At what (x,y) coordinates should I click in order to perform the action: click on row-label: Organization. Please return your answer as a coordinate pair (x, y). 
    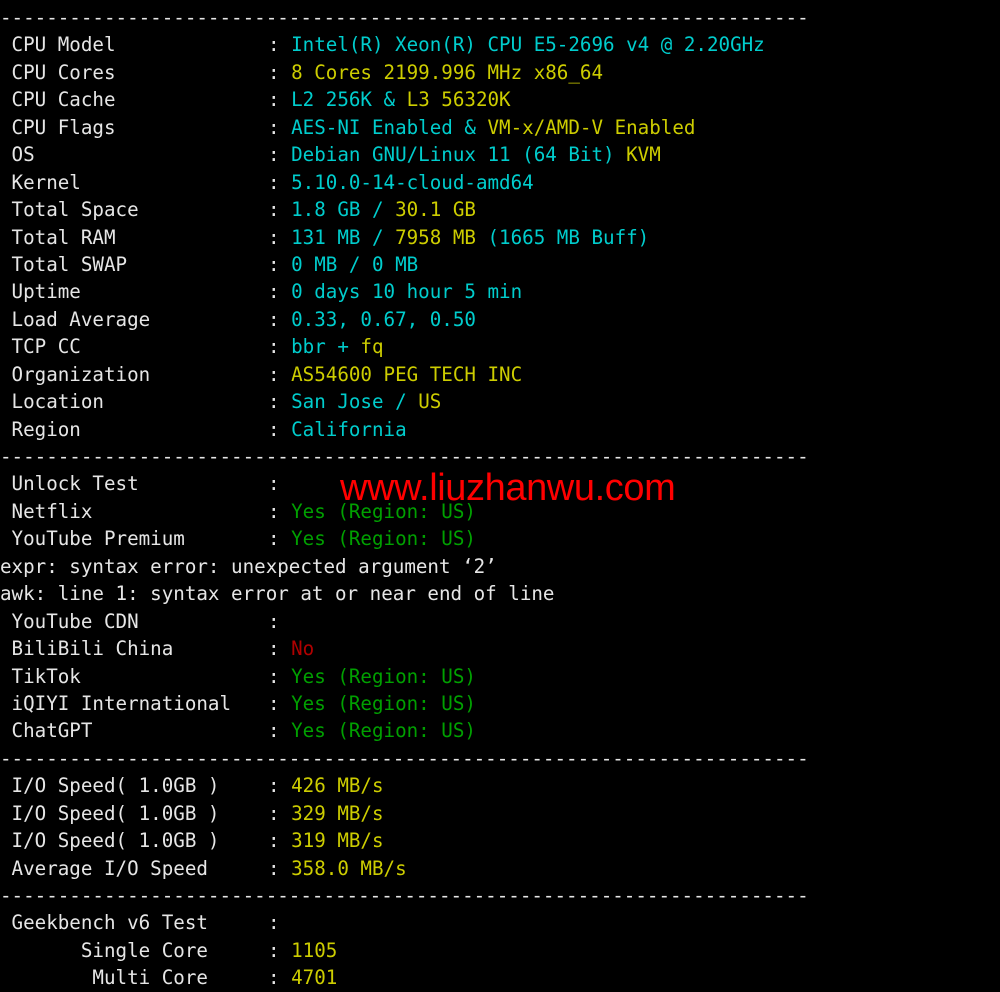
    Looking at the image, I should click on (75, 374).